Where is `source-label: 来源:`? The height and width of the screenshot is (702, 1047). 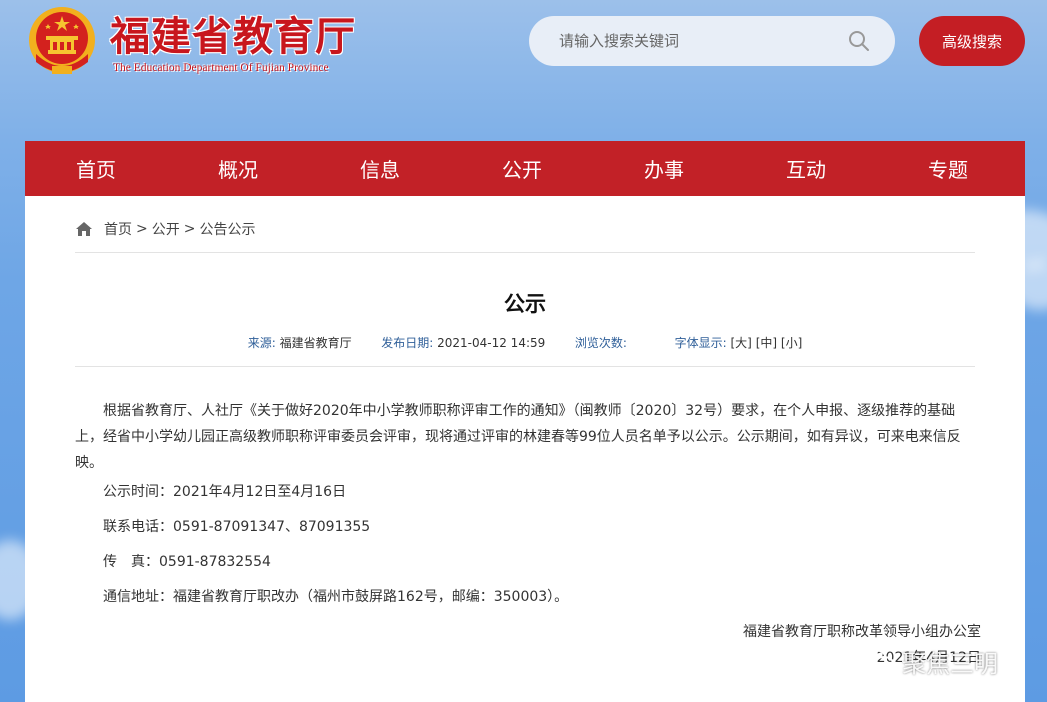 source-label: 来源: is located at coordinates (261, 343).